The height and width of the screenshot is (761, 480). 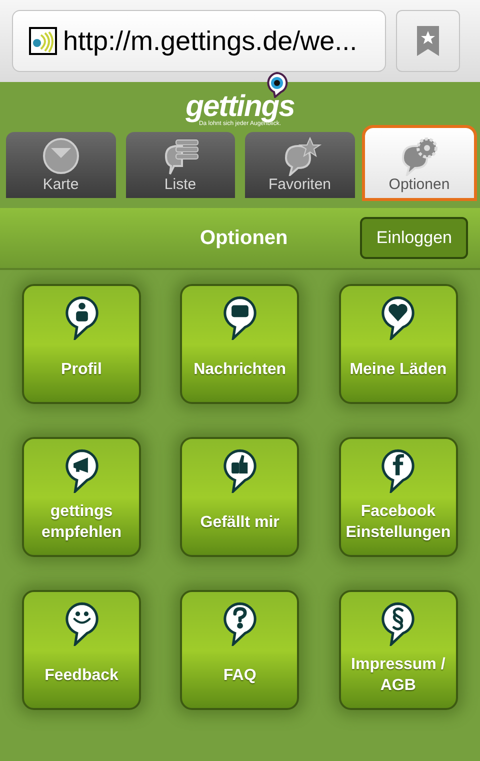 I want to click on tab: Optionen, so click(x=419, y=163).